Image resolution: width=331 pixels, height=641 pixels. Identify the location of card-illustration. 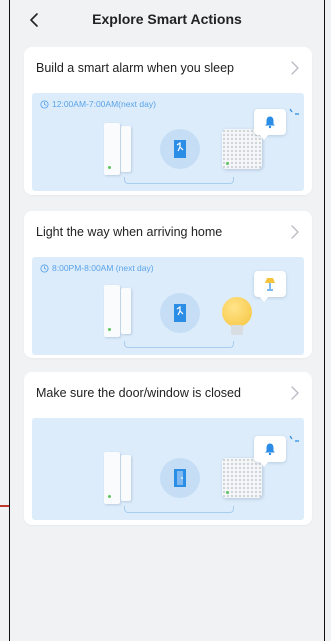
(168, 469).